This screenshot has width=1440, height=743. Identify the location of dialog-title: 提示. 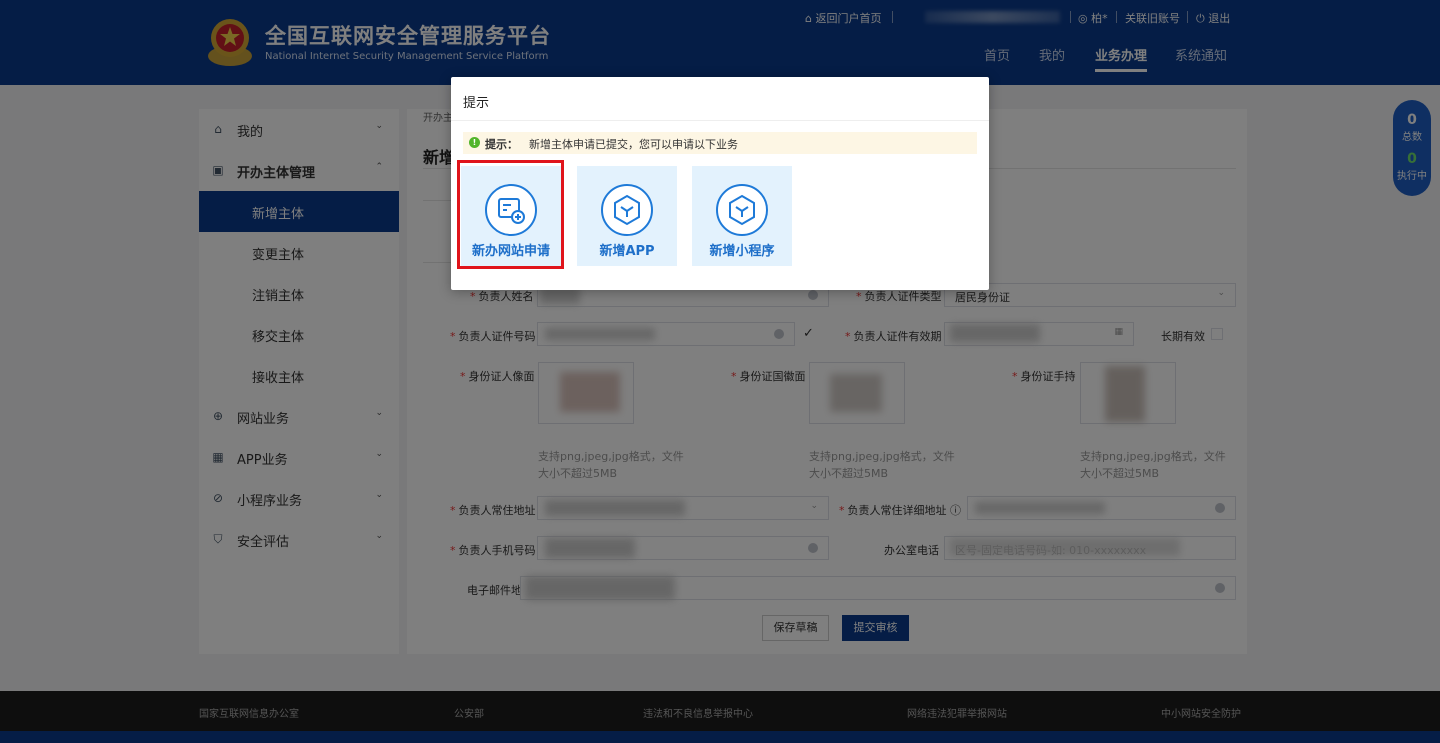
(476, 103).